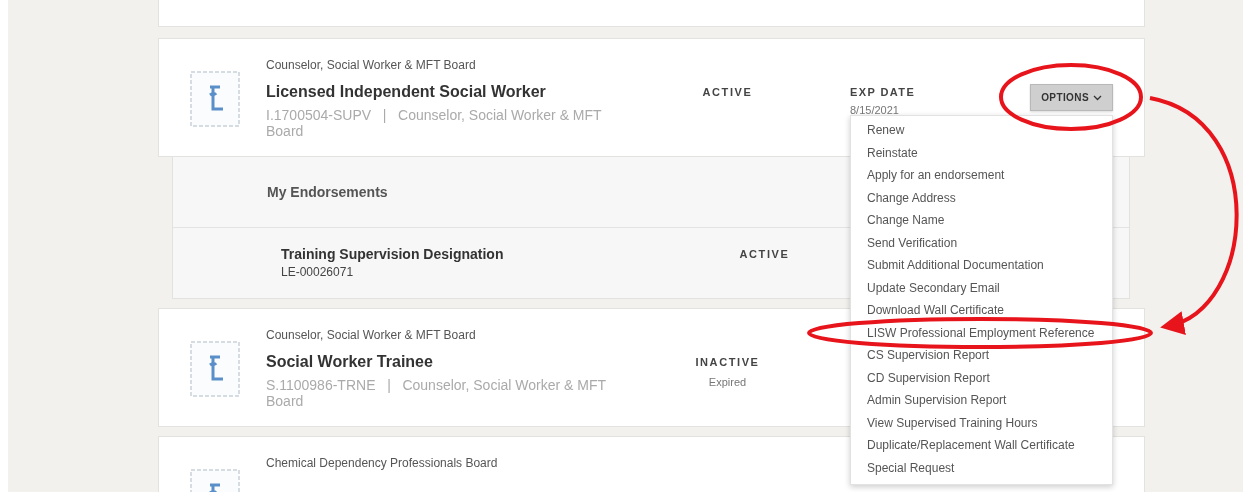 The image size is (1252, 492). Describe the element at coordinates (912, 243) in the screenshot. I see `menu-item: Send Verification` at that location.